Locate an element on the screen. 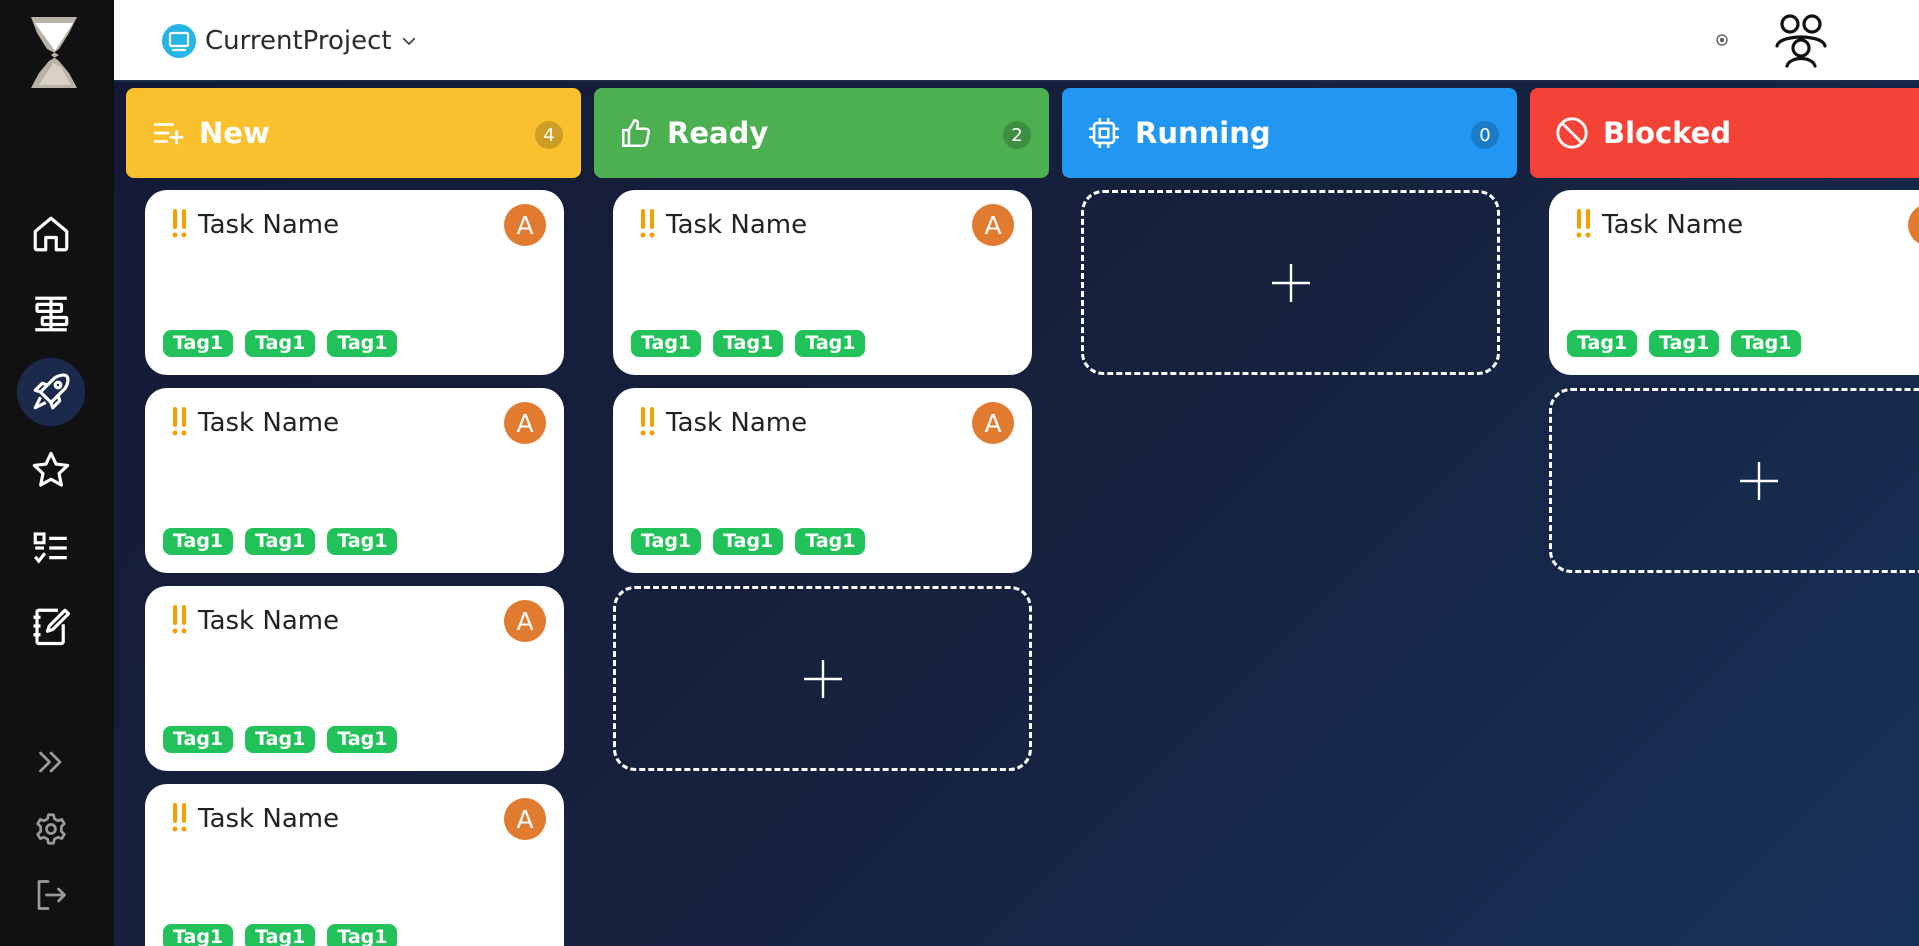 The width and height of the screenshot is (1919, 946). project-name: CurrentProject is located at coordinates (298, 41).